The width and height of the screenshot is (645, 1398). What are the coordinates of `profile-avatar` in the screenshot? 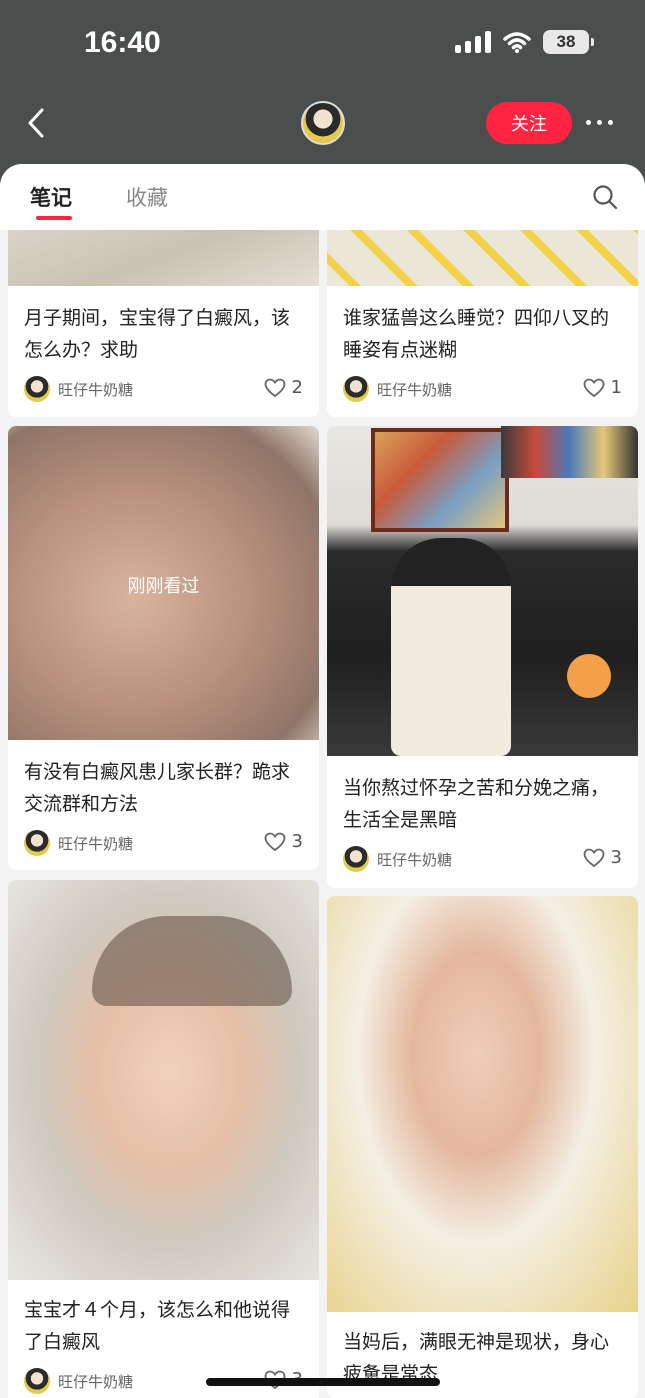 It's located at (323, 123).